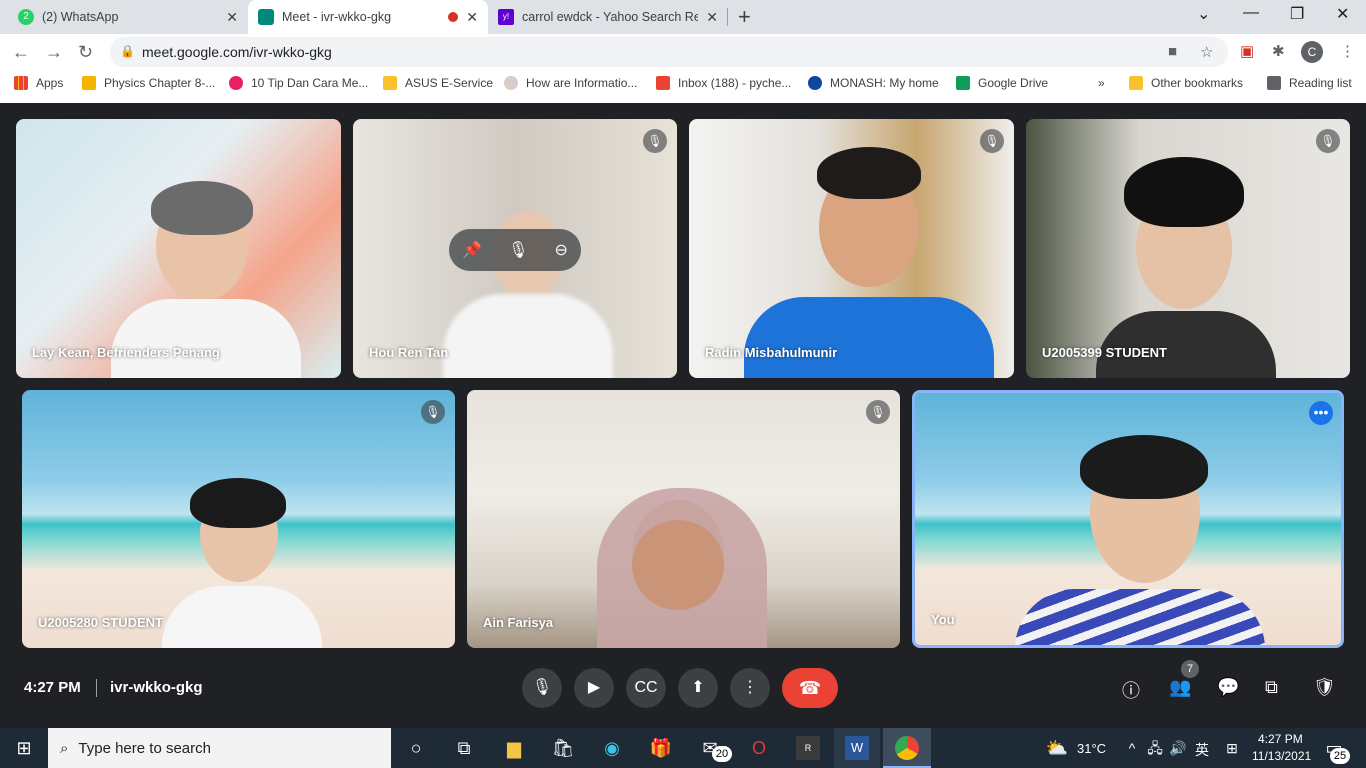 This screenshot has width=1366, height=768. I want to click on activities-icon: ⧉, so click(1271, 687).